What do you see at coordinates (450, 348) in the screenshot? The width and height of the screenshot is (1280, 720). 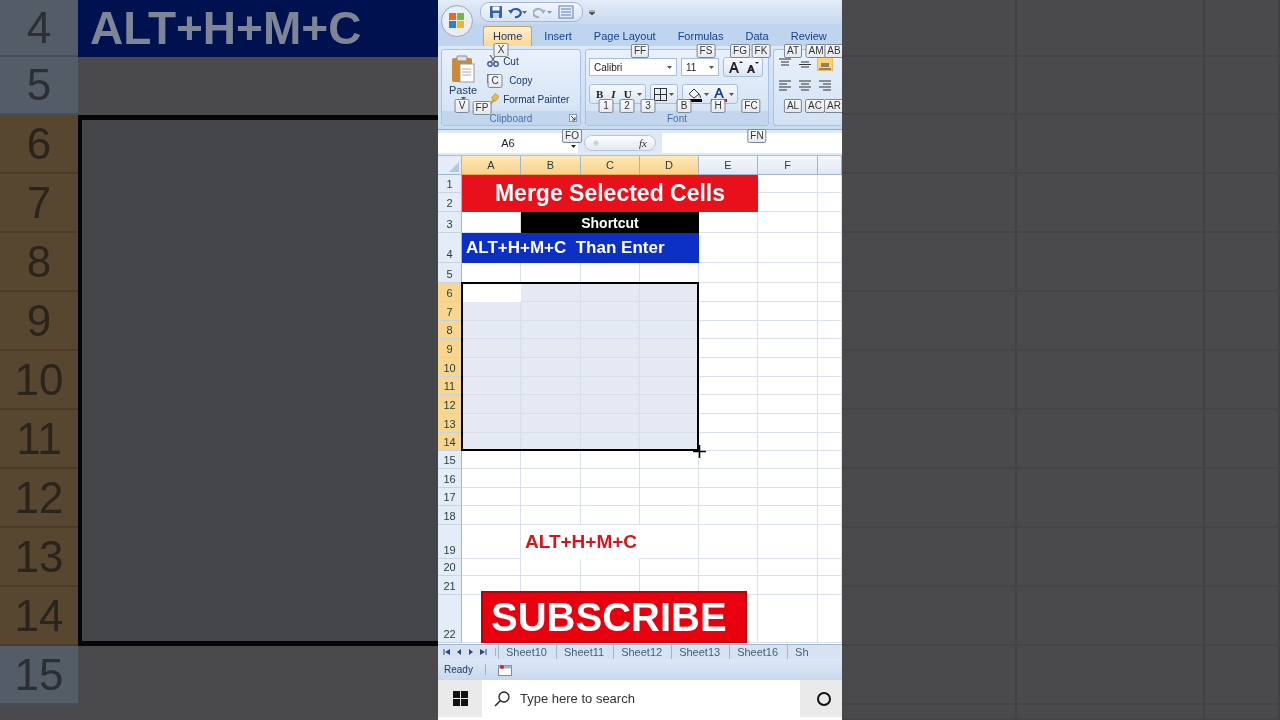 I see `row-header: 9` at bounding box center [450, 348].